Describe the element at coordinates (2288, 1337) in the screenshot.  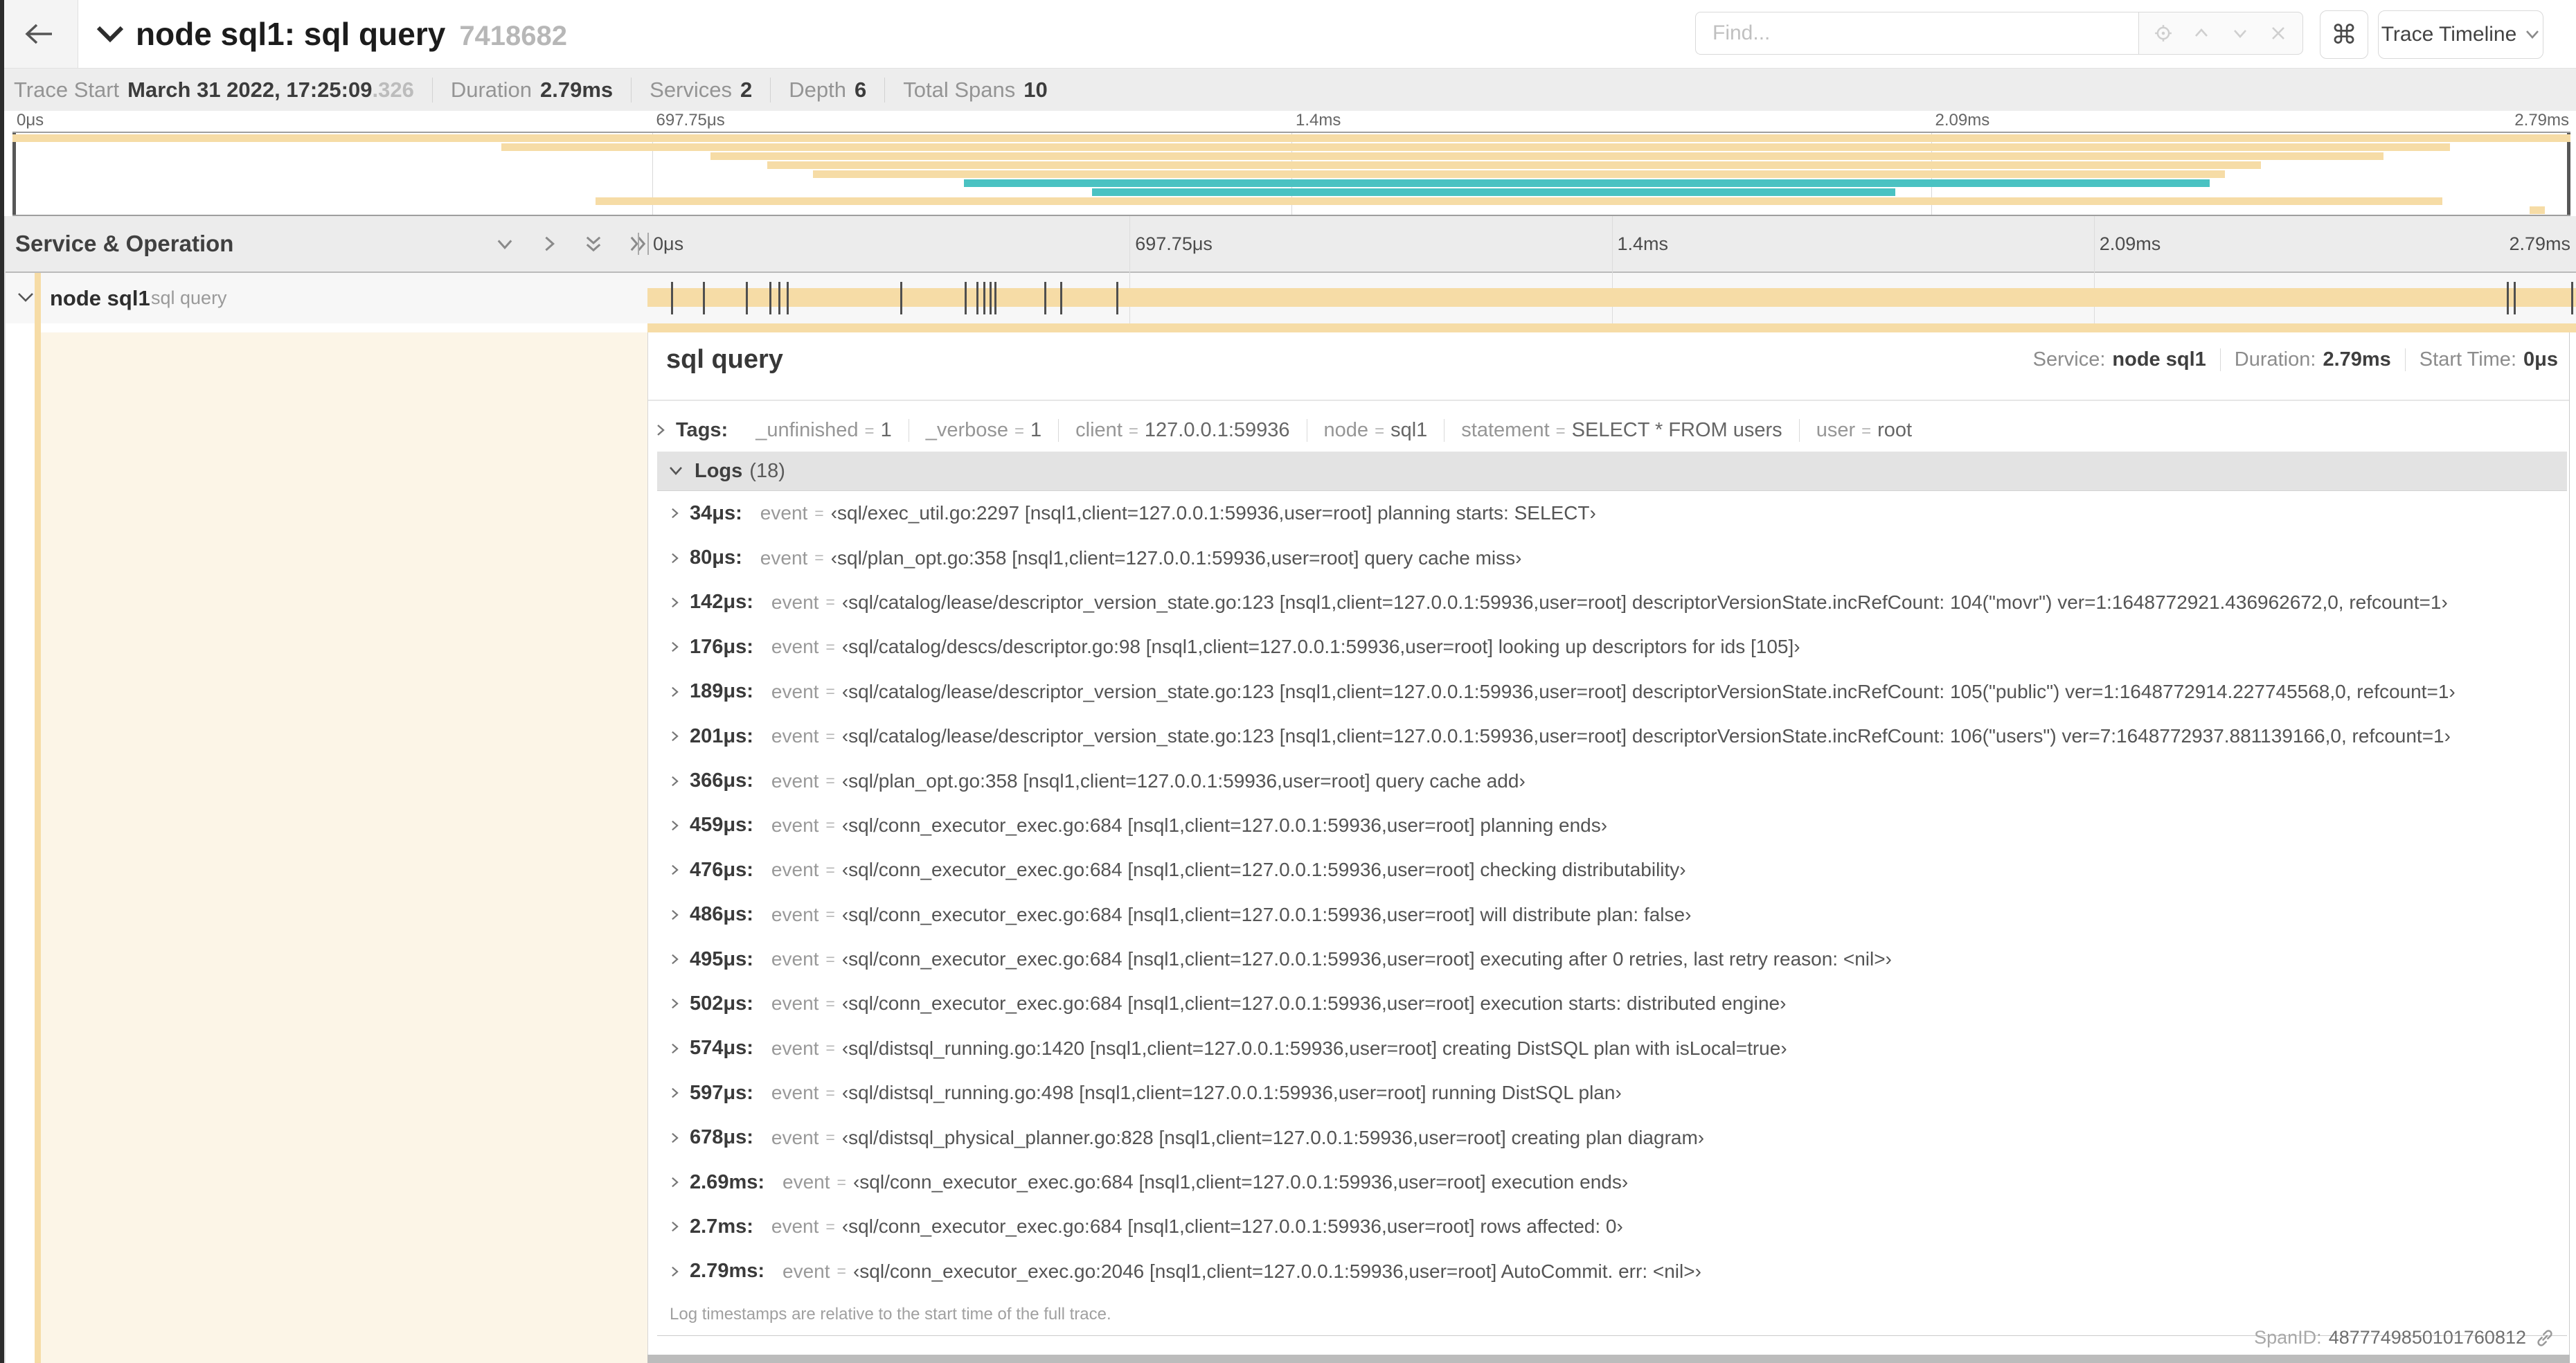
I see `span-id-label: SpanID:` at that location.